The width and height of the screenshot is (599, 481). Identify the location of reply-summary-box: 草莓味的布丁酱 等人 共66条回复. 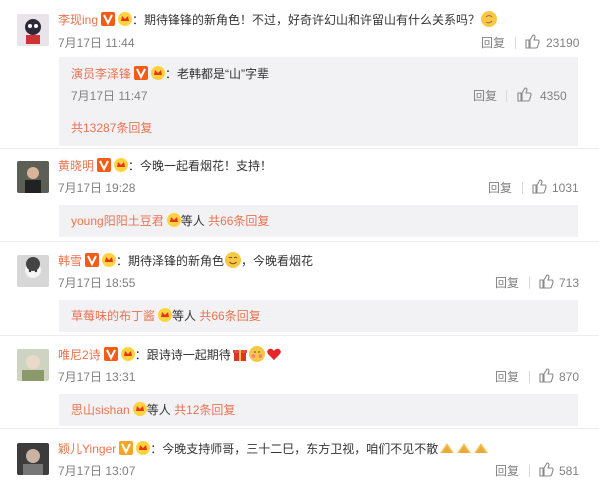
(318, 316).